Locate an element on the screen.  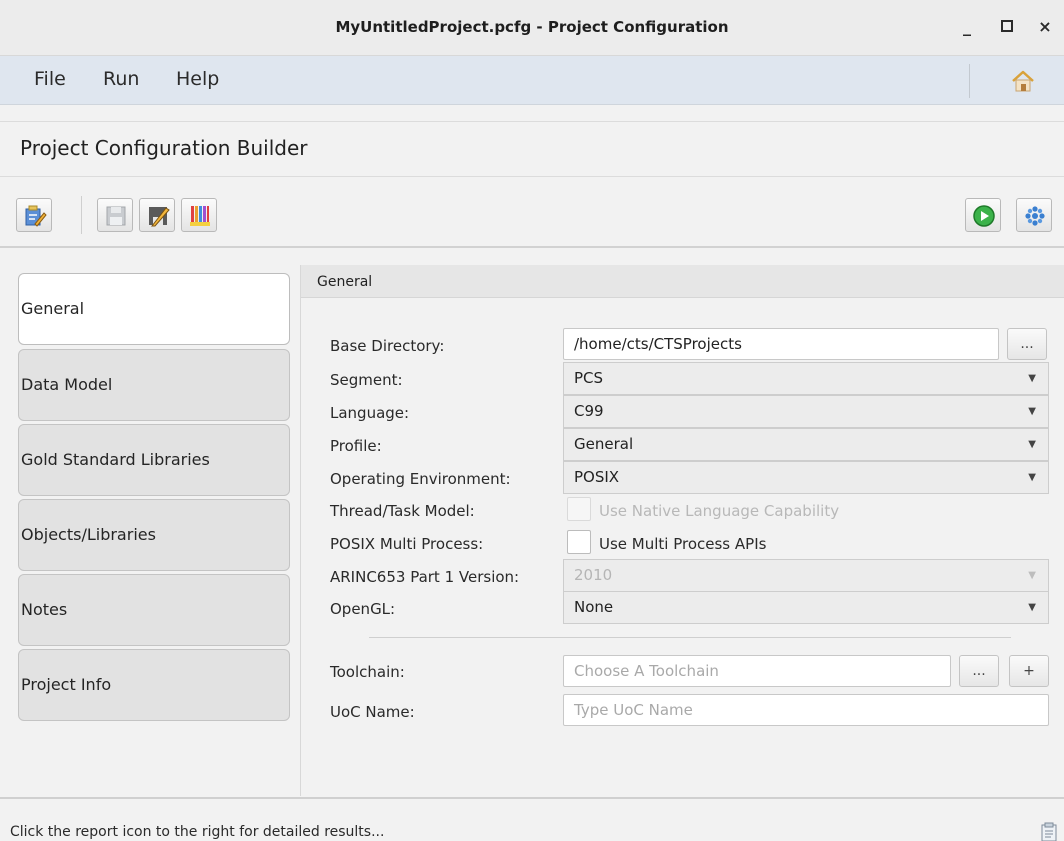
arinc-version-select: 2010 ▼ is located at coordinates (806, 575).